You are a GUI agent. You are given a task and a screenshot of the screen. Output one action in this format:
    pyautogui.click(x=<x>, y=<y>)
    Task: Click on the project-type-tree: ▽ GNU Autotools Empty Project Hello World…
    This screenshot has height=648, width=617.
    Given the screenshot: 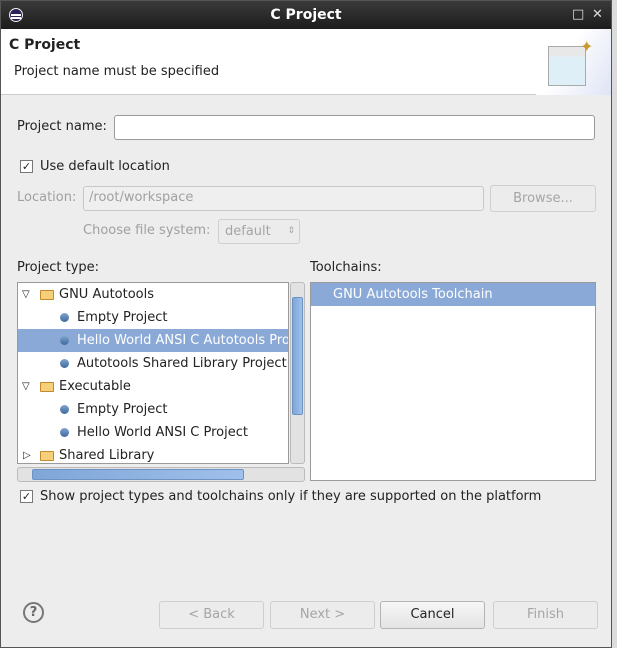 What is the action you would take?
    pyautogui.click(x=153, y=373)
    